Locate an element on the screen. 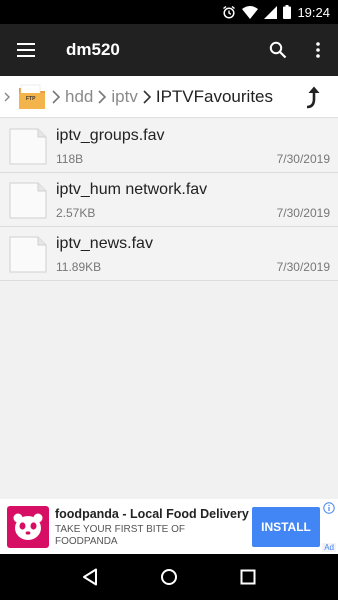 The width and height of the screenshot is (338, 600). install-button: INSTALL is located at coordinates (286, 526).